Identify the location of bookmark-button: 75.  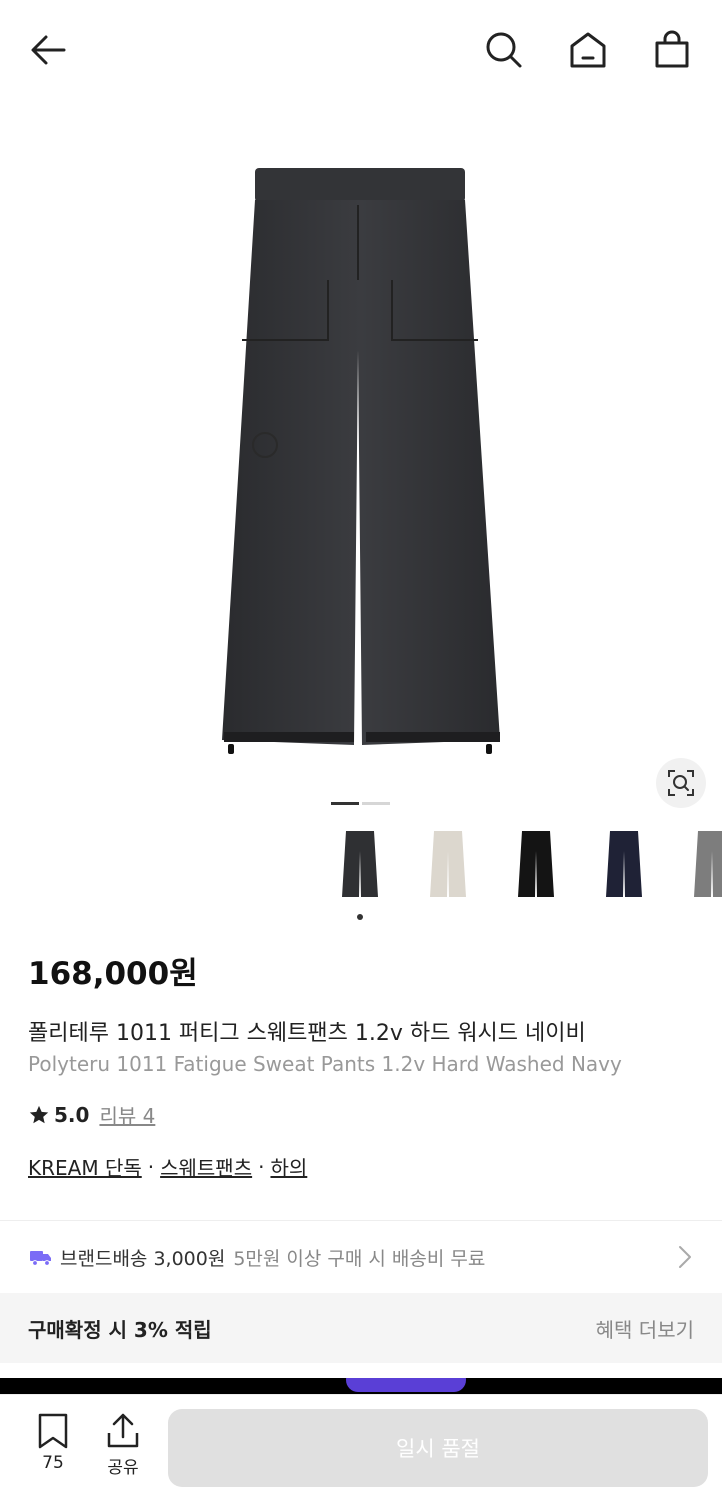
(53, 1447).